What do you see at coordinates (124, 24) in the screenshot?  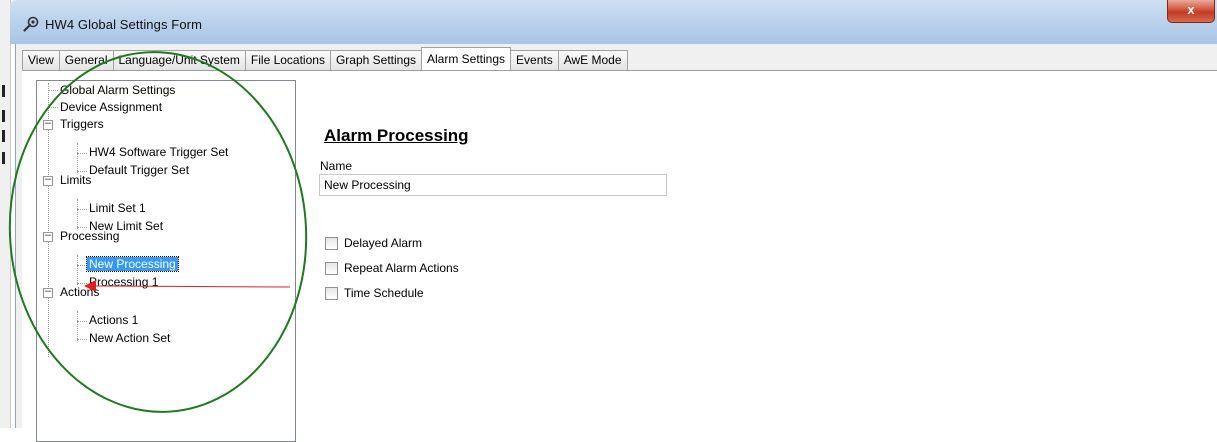 I see `window-title: HW4 Global Settings Form` at bounding box center [124, 24].